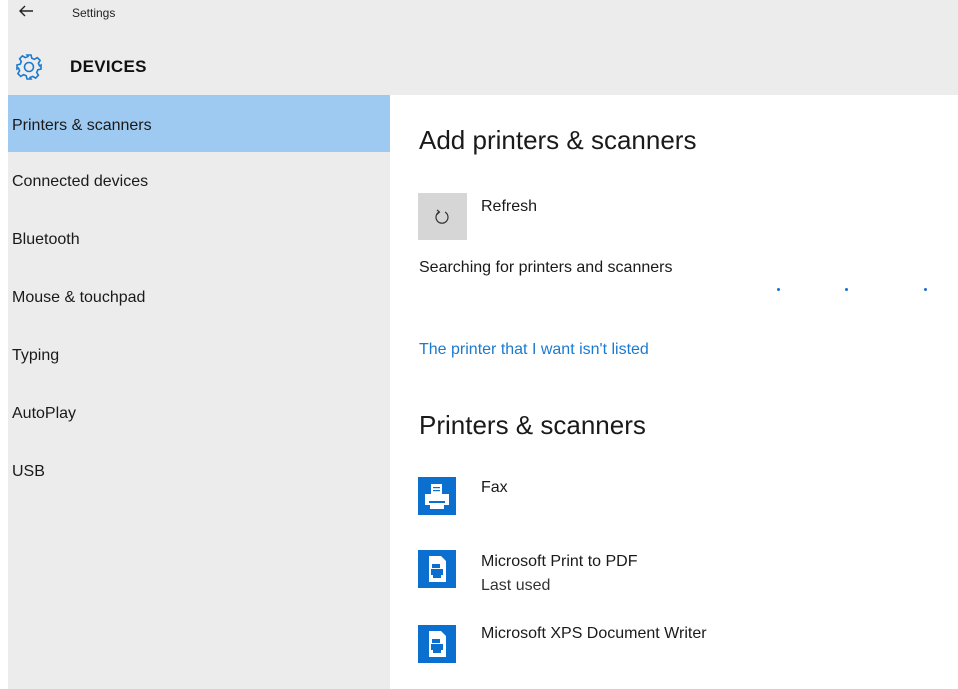  Describe the element at coordinates (558, 140) in the screenshot. I see `add-printers-heading: Add printers & scanners` at that location.